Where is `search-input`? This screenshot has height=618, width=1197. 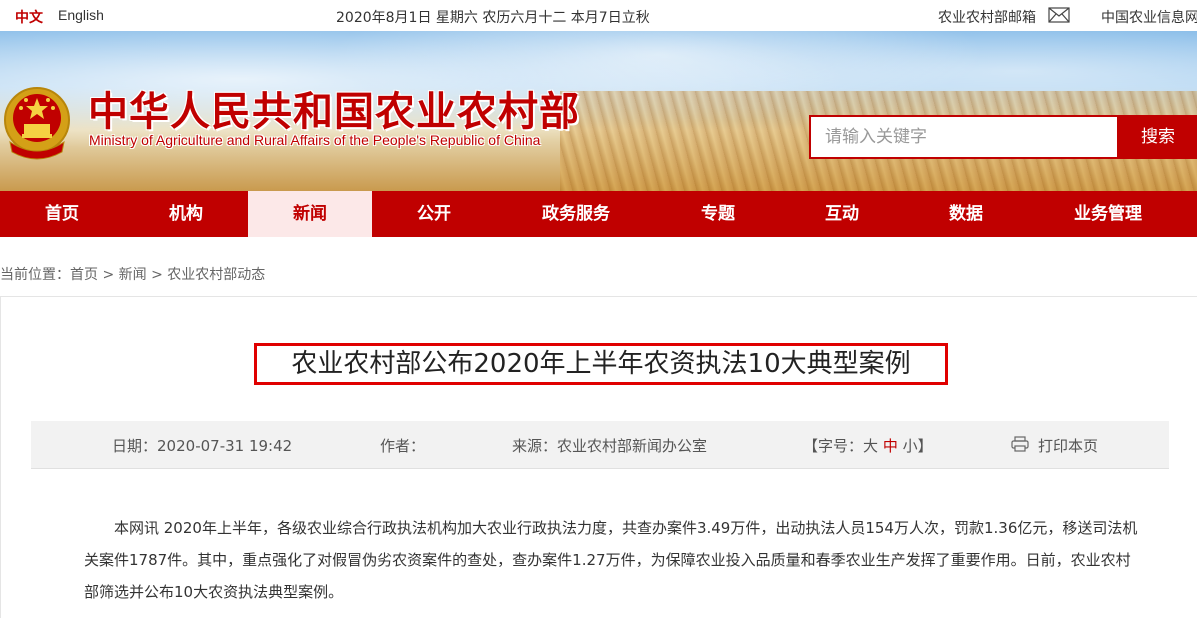 search-input is located at coordinates (964, 137).